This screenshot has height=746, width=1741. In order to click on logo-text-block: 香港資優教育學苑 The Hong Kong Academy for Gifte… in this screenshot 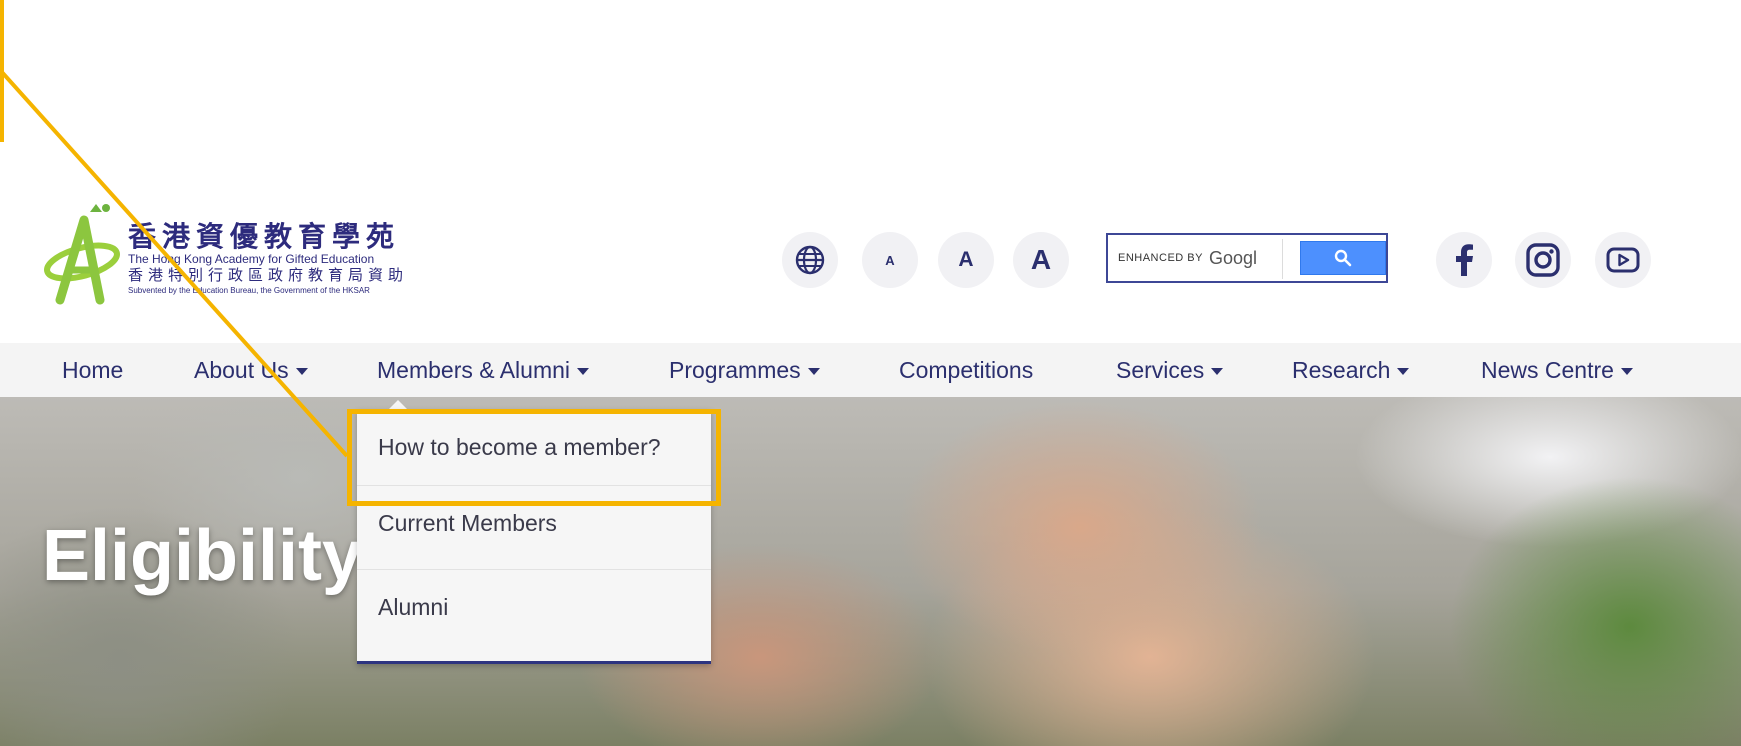, I will do `click(278, 259)`.